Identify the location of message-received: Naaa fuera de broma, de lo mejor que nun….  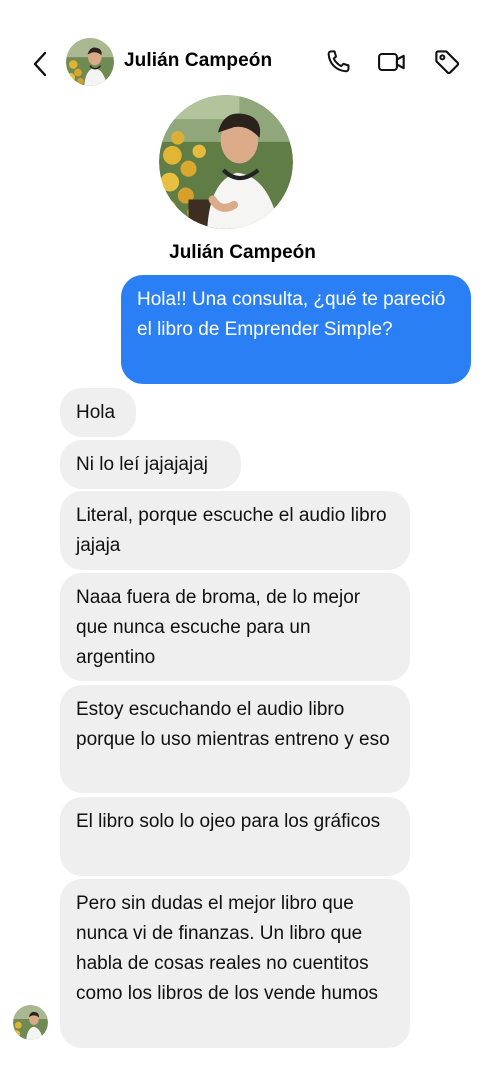
(235, 627).